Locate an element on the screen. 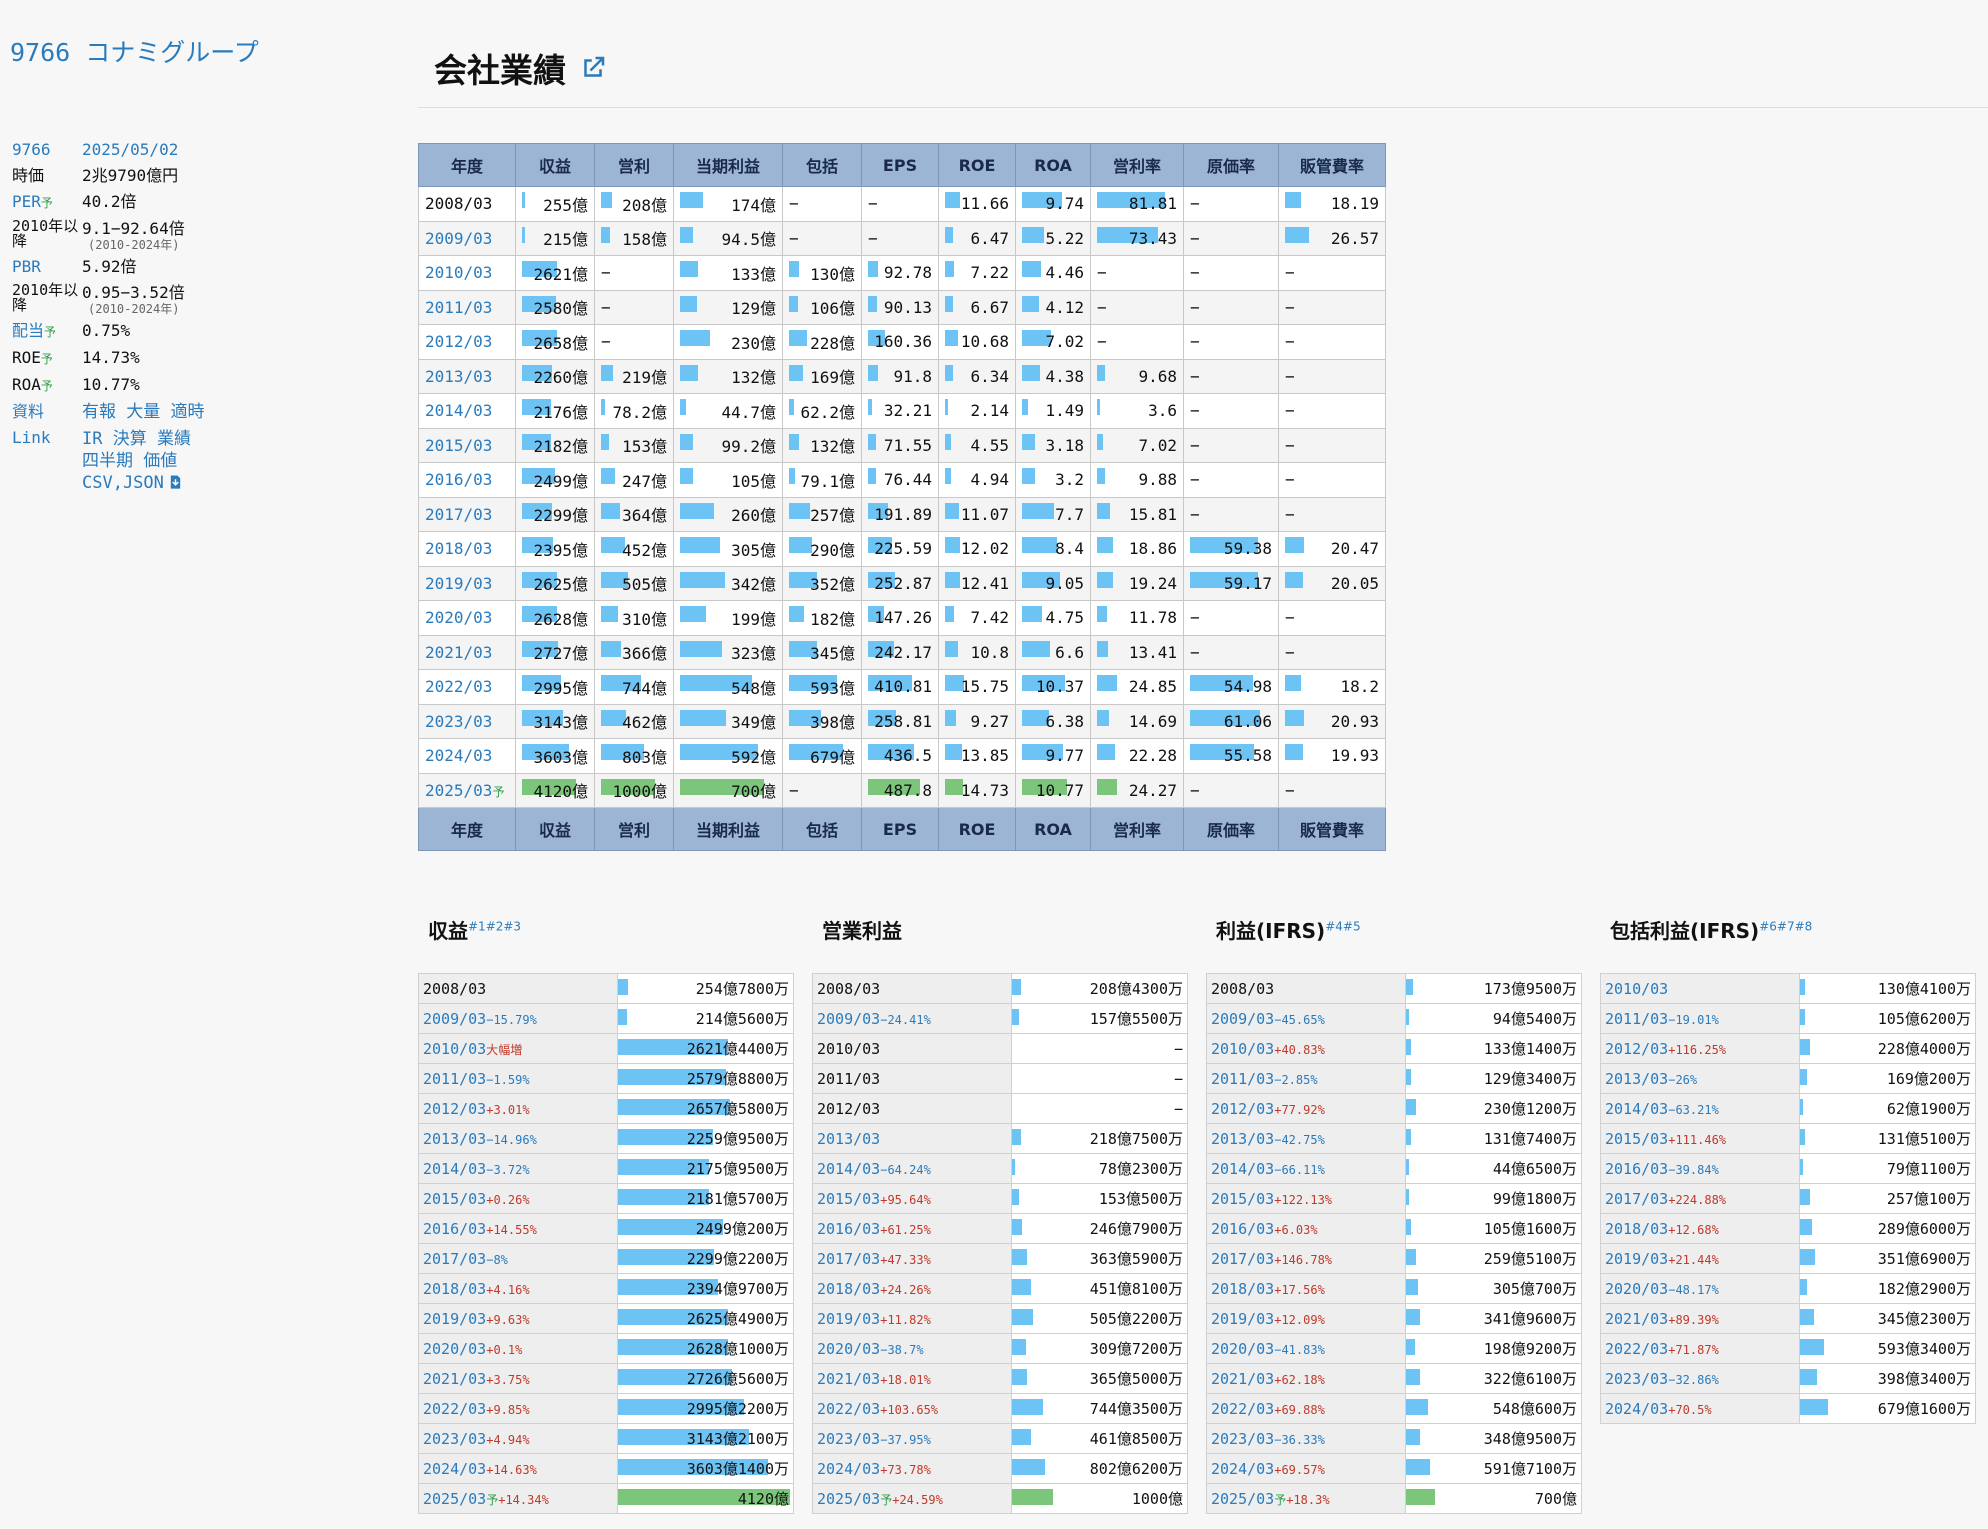 Image resolution: width=1988 pixels, height=1529 pixels. year-cell: 2011/03 is located at coordinates (467, 307).